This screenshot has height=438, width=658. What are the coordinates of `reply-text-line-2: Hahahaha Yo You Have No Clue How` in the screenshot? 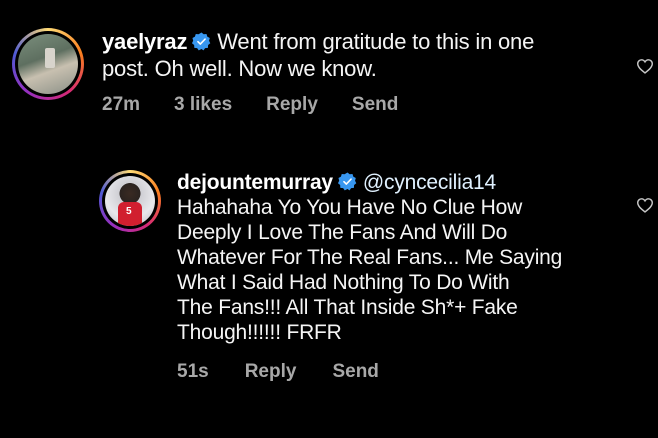 It's located at (350, 207).